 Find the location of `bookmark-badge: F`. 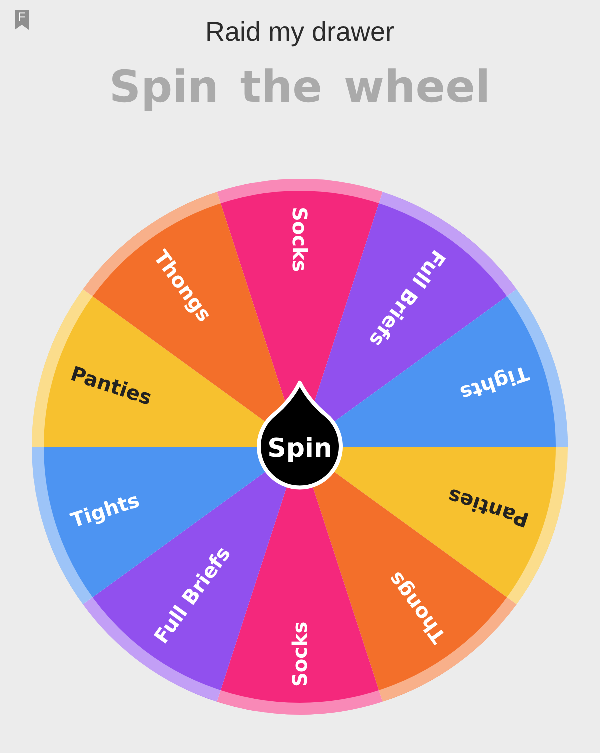

bookmark-badge: F is located at coordinates (22, 20).